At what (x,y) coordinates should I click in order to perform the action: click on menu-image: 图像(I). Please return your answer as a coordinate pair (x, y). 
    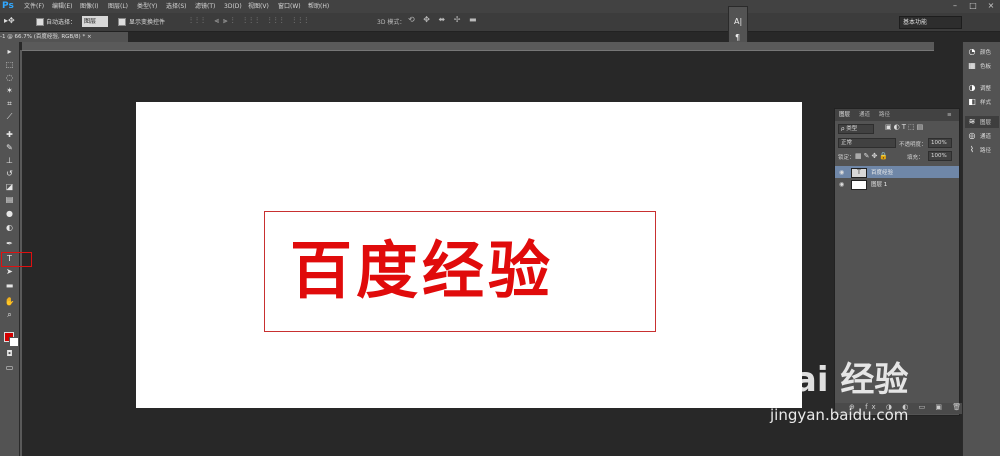
    Looking at the image, I should click on (89, 6).